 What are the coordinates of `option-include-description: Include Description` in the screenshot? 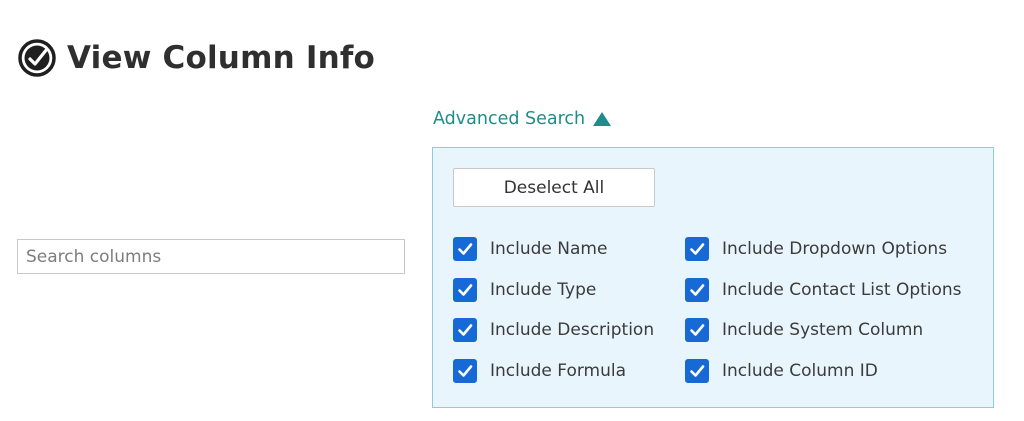 It's located at (553, 330).